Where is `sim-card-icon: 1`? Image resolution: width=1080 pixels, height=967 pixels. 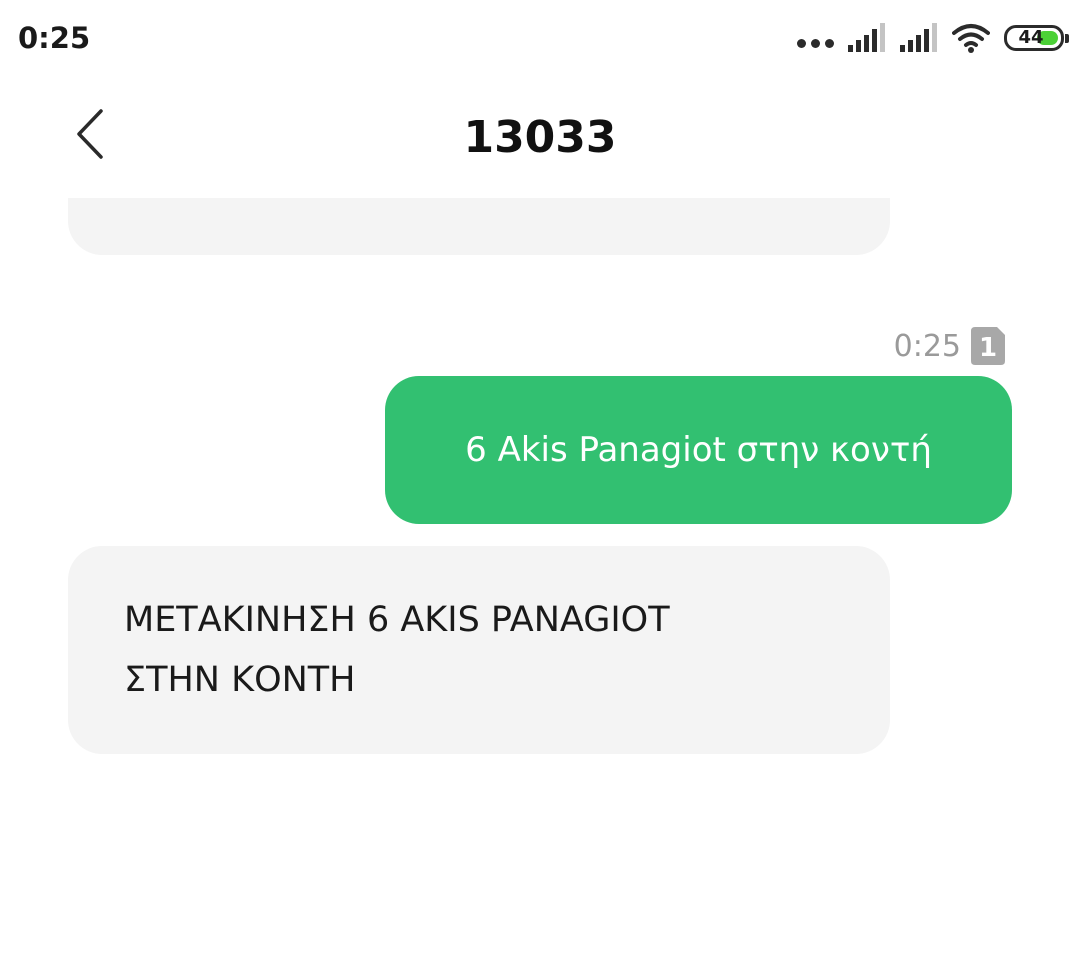 sim-card-icon: 1 is located at coordinates (988, 346).